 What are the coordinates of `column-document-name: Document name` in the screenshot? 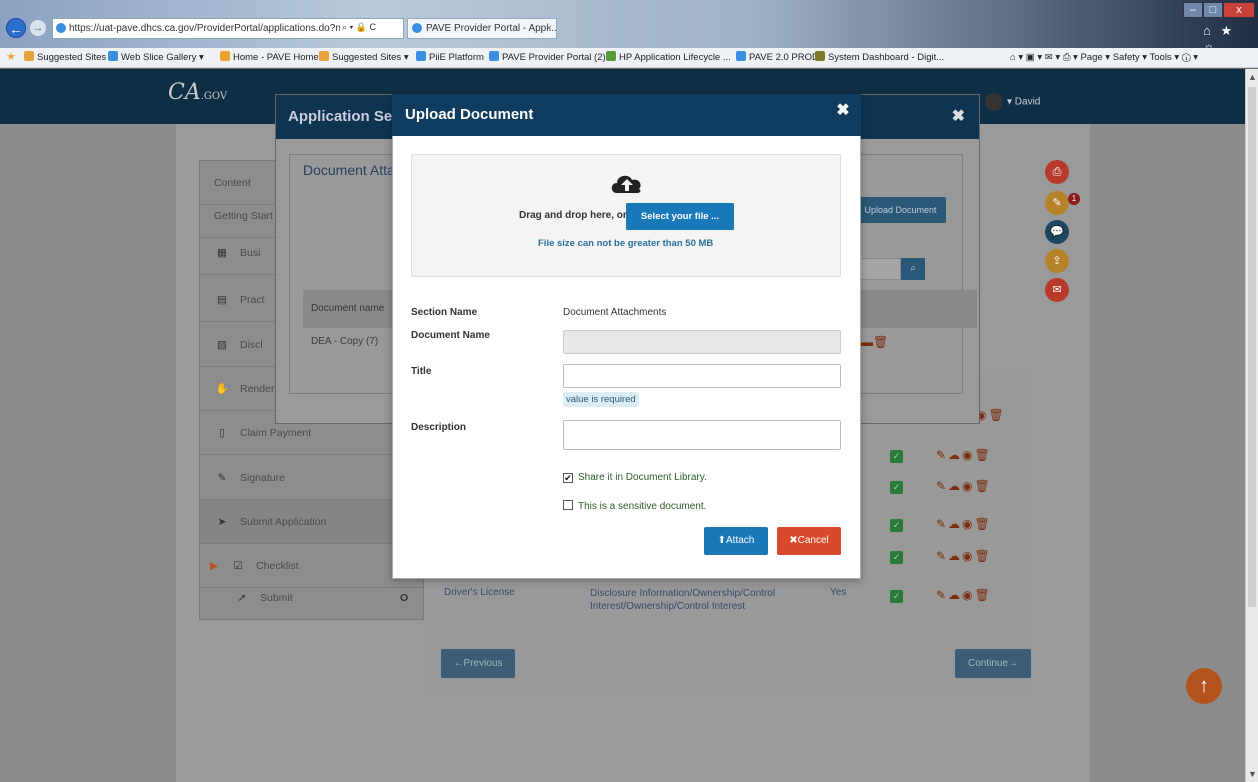 It's located at (348, 308).